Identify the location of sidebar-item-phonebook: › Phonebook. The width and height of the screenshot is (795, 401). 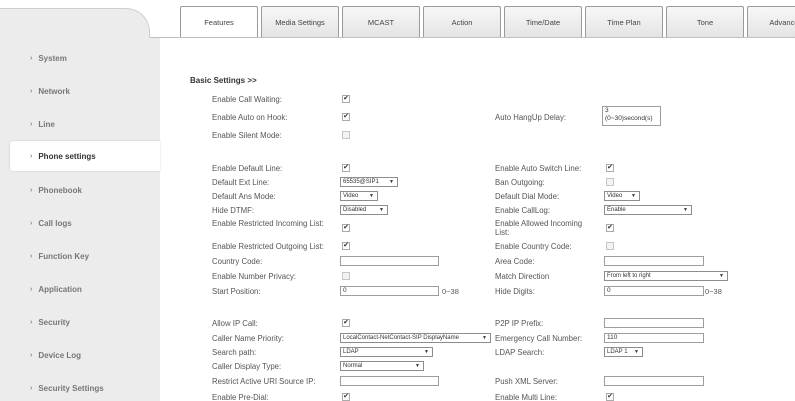
(80, 190).